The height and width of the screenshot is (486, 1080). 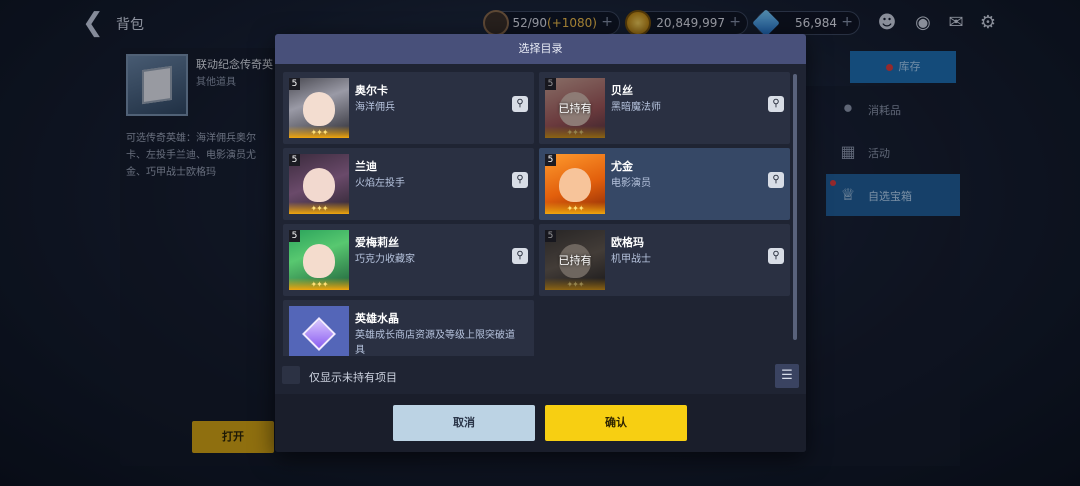 I want to click on hero-card-orca: ✦✦✦ 5 奥尔卡 海洋佣兵 ⚲, so click(x=408, y=108).